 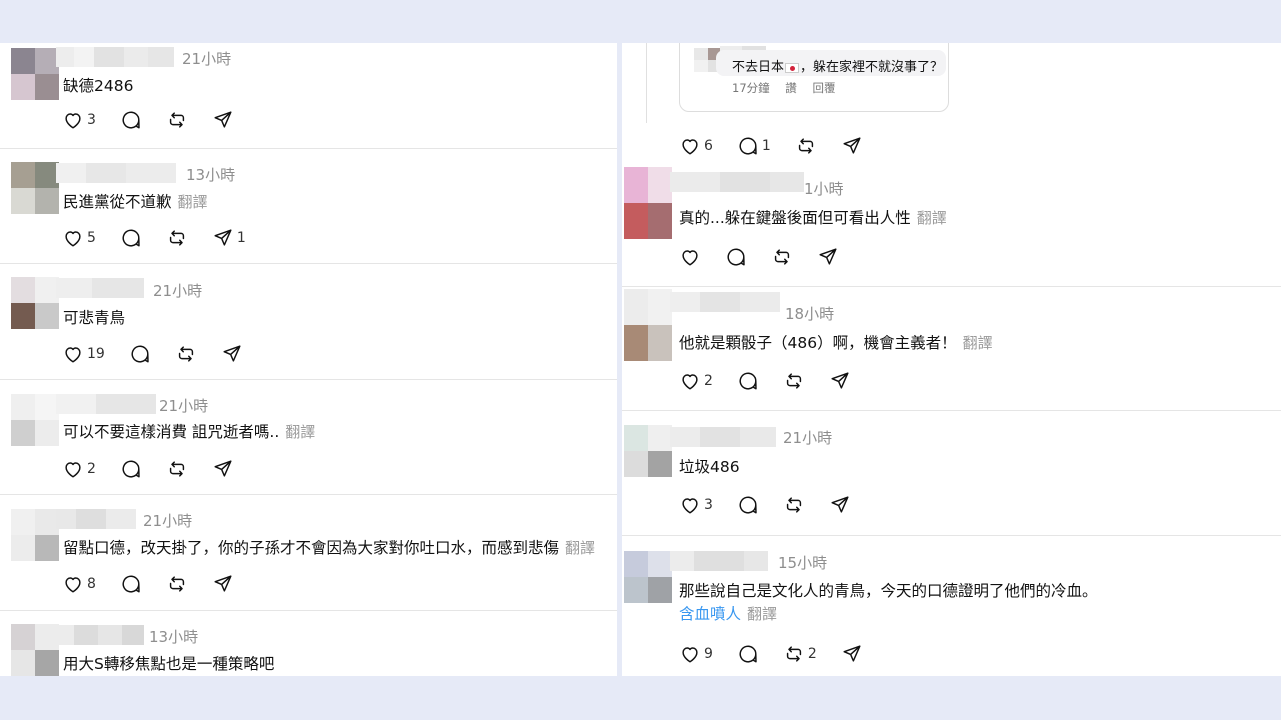 I want to click on quoted-like-link: 讚, so click(x=791, y=88).